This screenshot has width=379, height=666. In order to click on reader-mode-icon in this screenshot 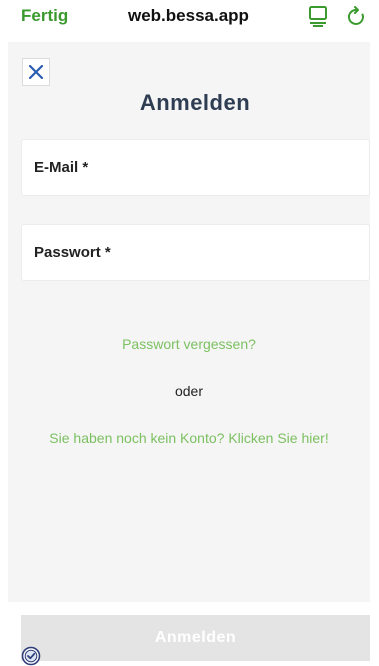, I will do `click(318, 16)`.